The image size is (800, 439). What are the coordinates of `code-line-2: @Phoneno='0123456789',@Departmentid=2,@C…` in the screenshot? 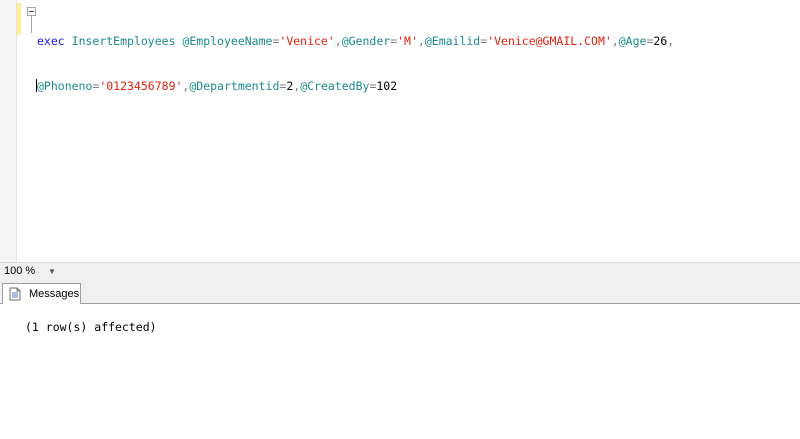 It's located at (217, 86).